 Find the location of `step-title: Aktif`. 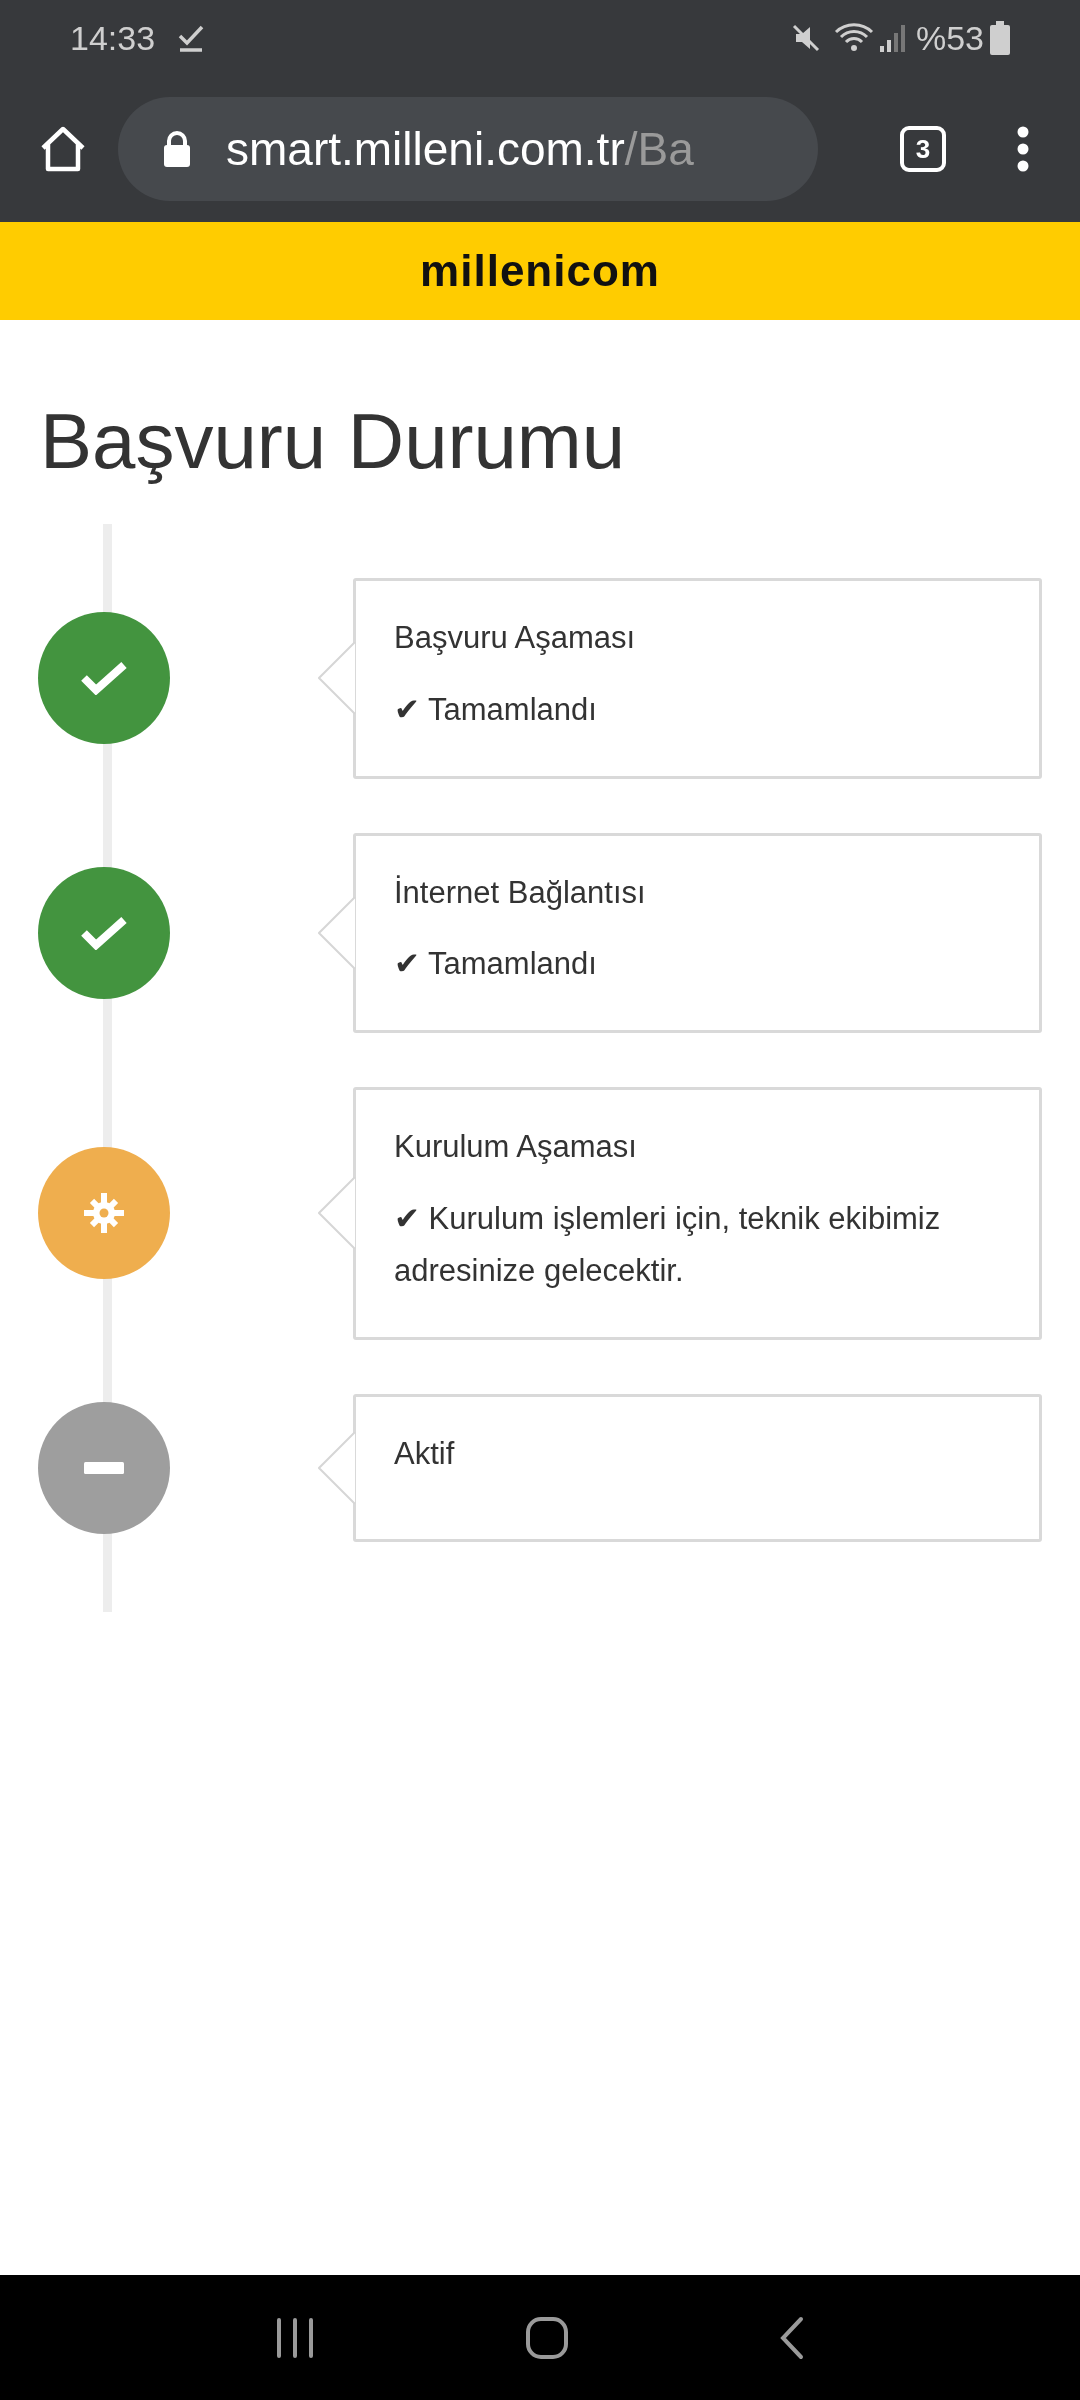

step-title: Aktif is located at coordinates (425, 1453).